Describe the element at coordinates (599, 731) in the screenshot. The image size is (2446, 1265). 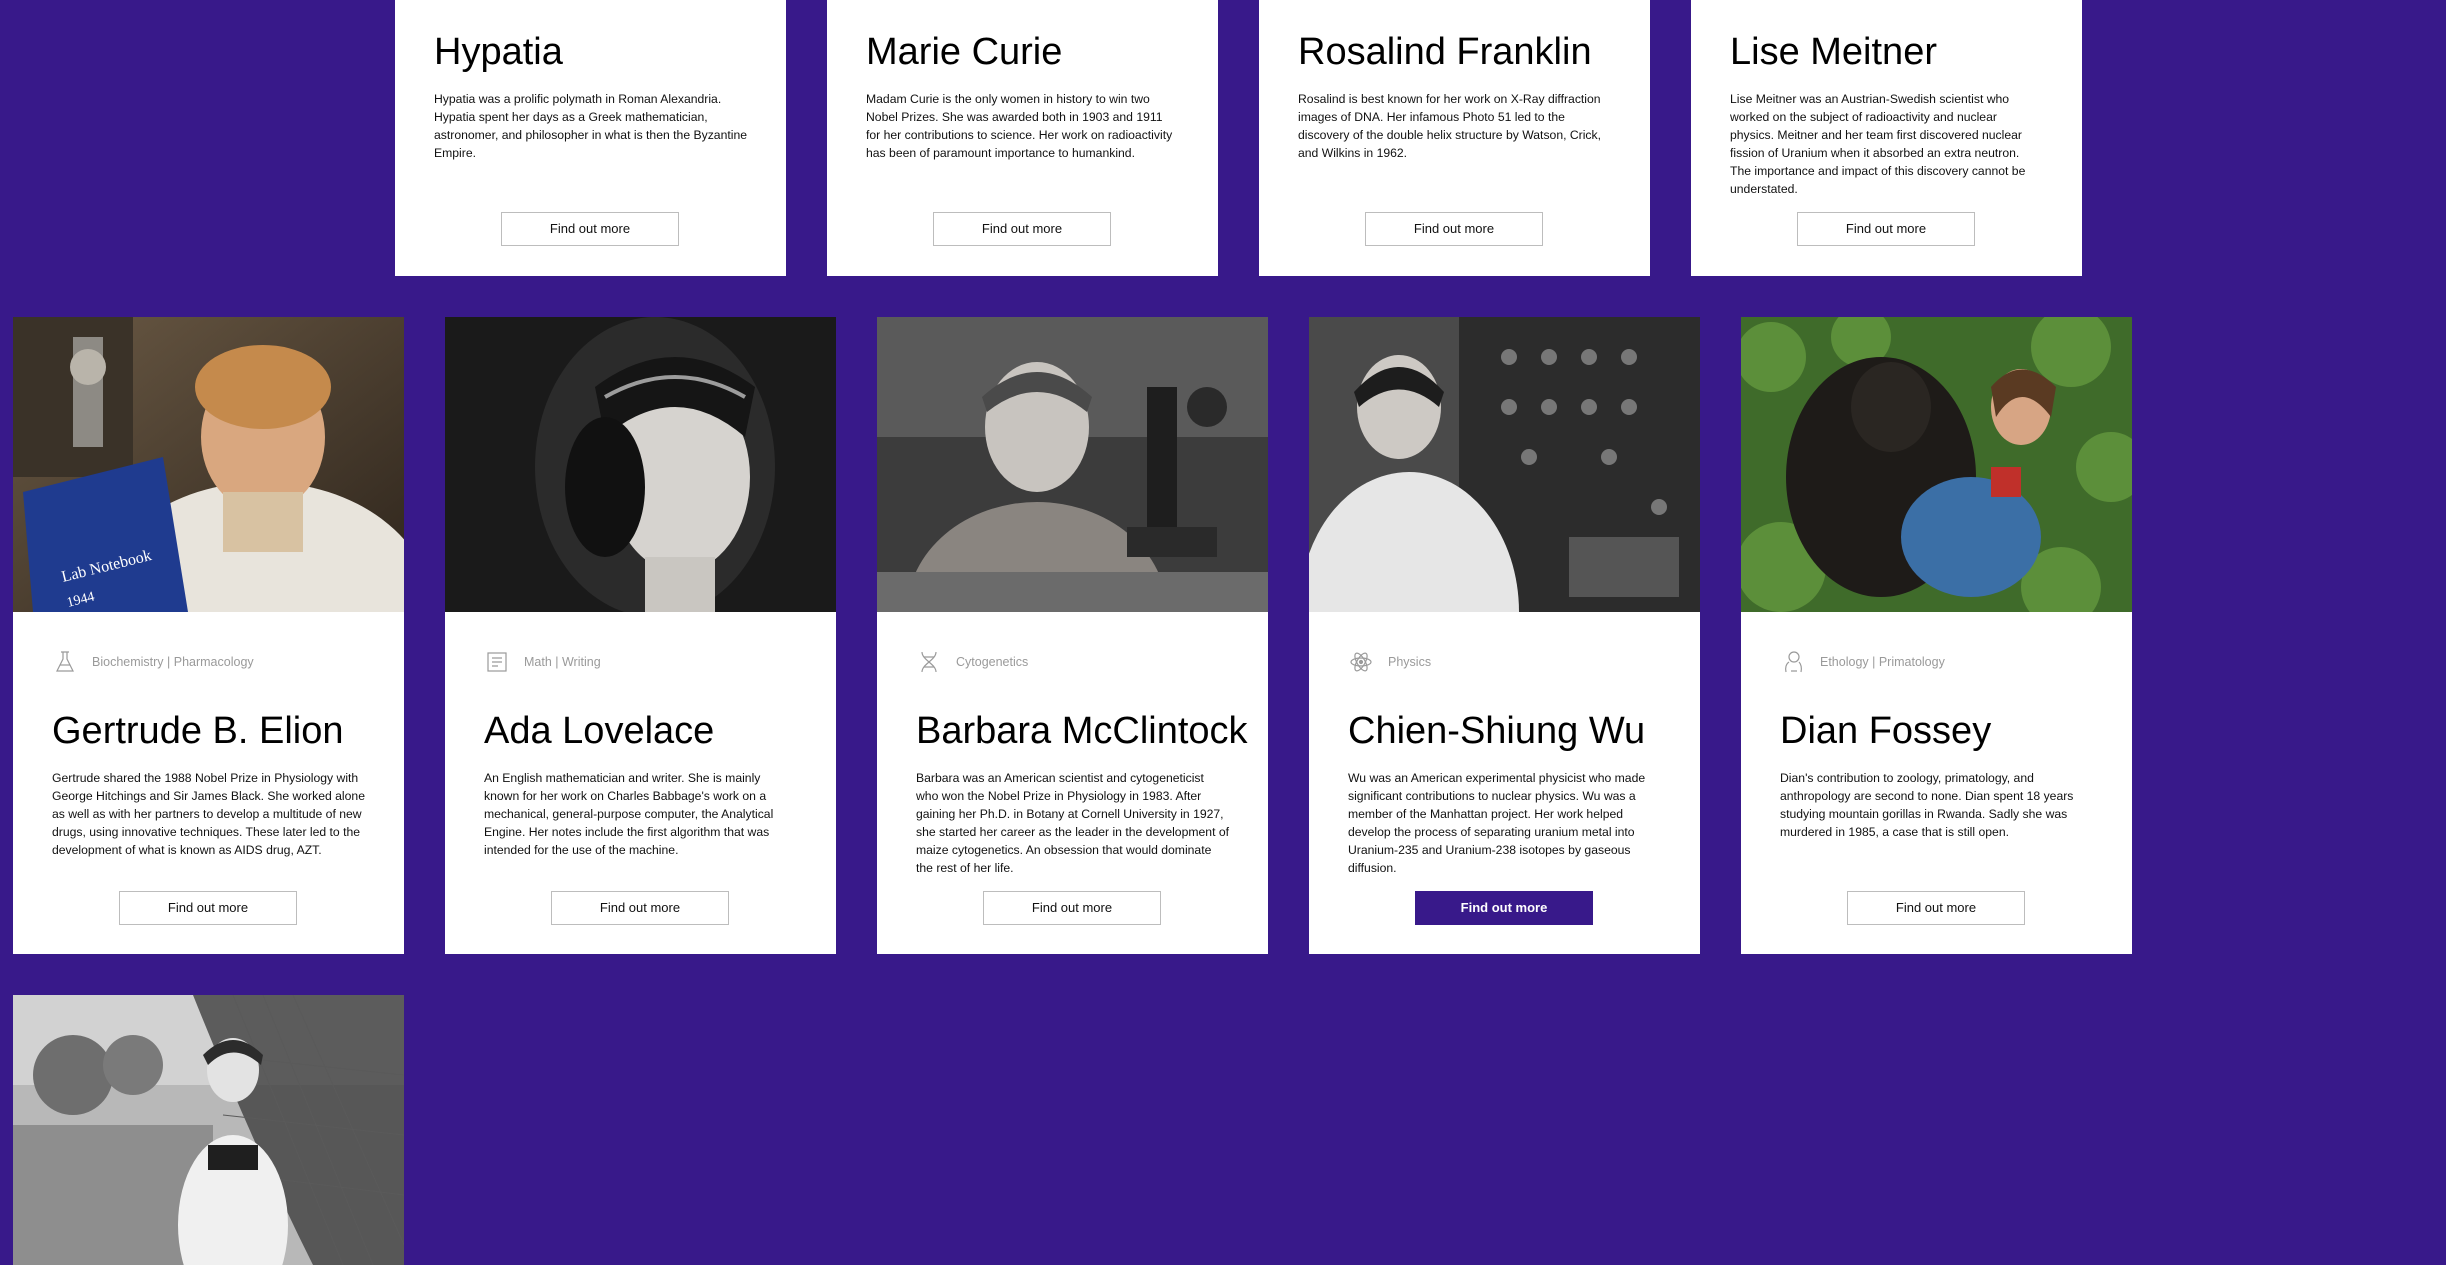
I see `scientist-name: Ada Lovelace` at that location.